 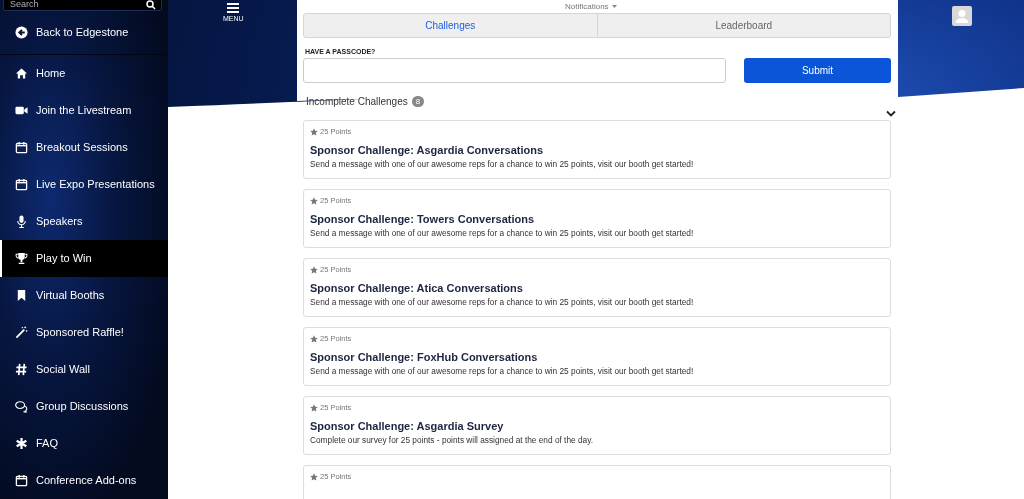 What do you see at coordinates (84, 332) in the screenshot?
I see `nav-item: Sponsored Raffle!` at bounding box center [84, 332].